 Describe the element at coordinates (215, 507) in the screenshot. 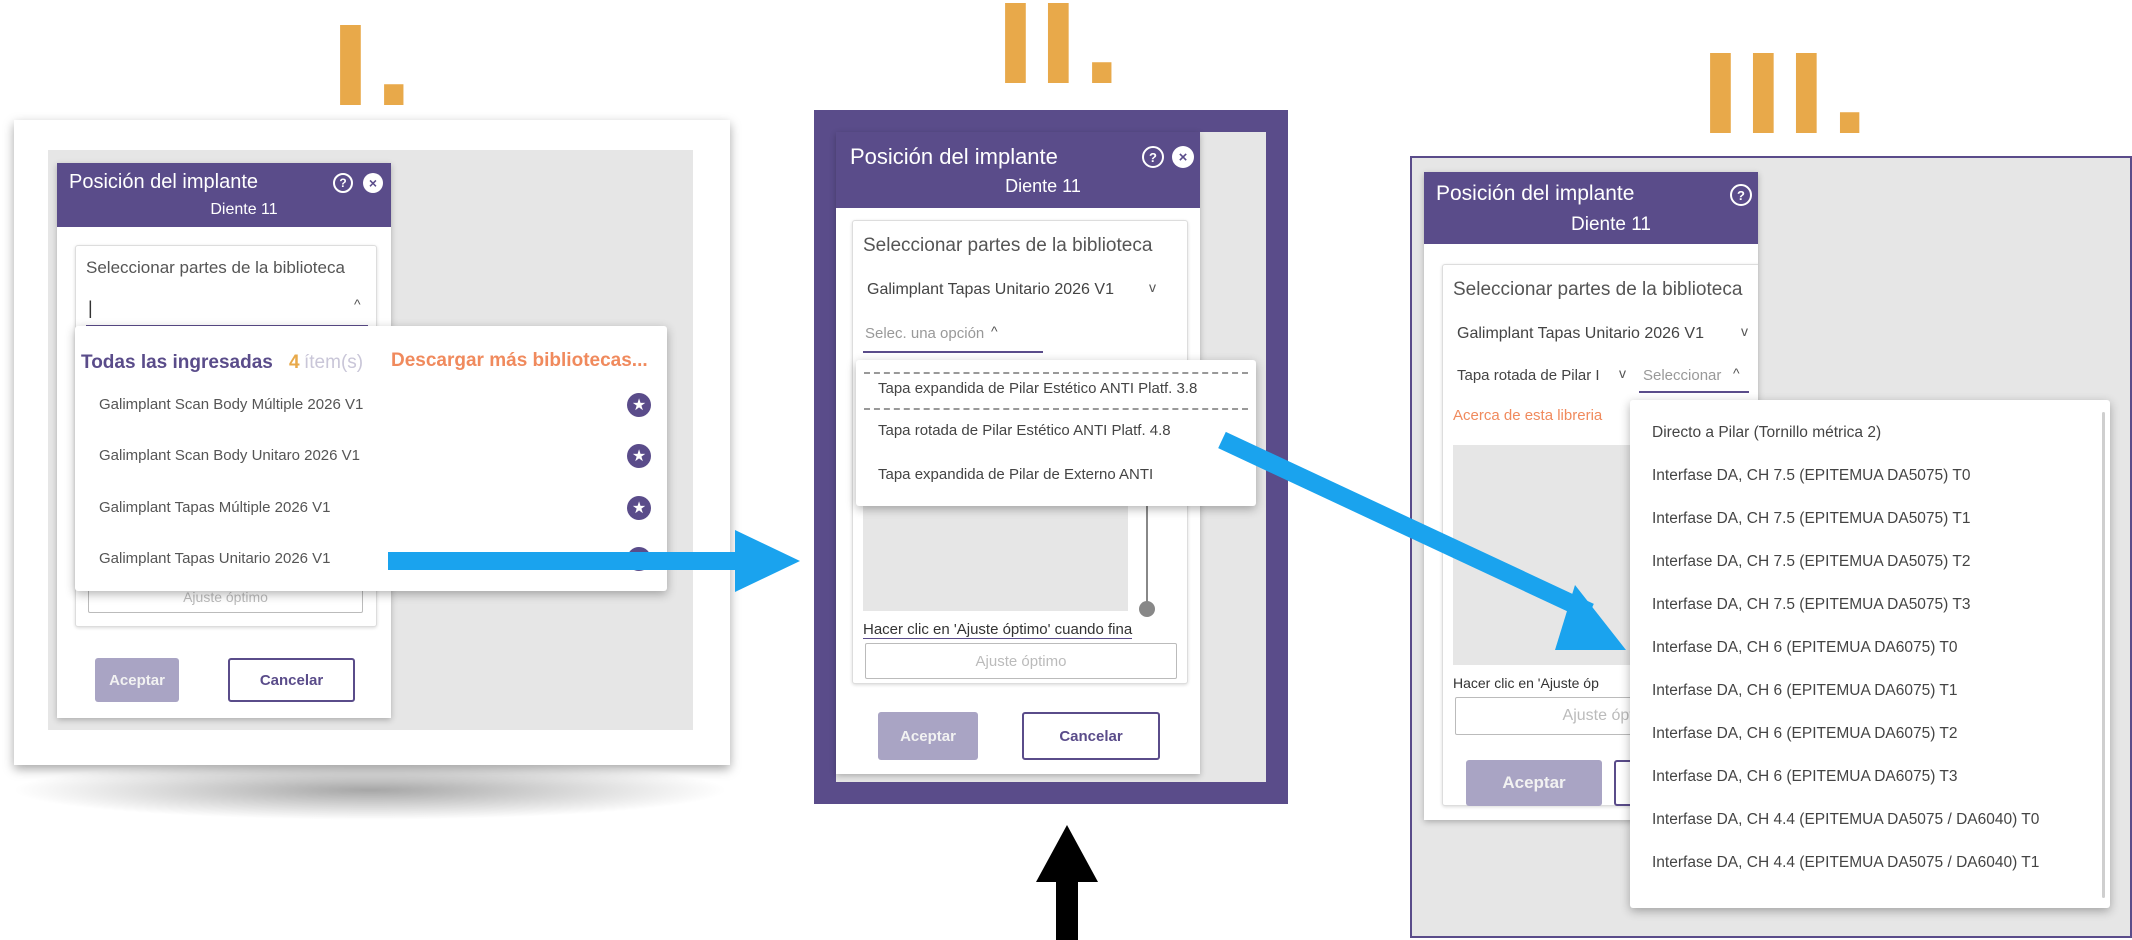

I see `library-item: Galimplant Tapas Múltiple 2026 V1` at that location.